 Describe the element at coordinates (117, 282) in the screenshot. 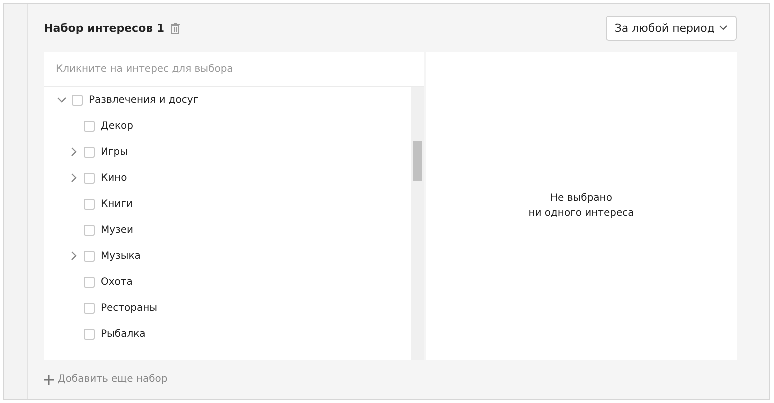

I see `interest-label: Охота` at that location.